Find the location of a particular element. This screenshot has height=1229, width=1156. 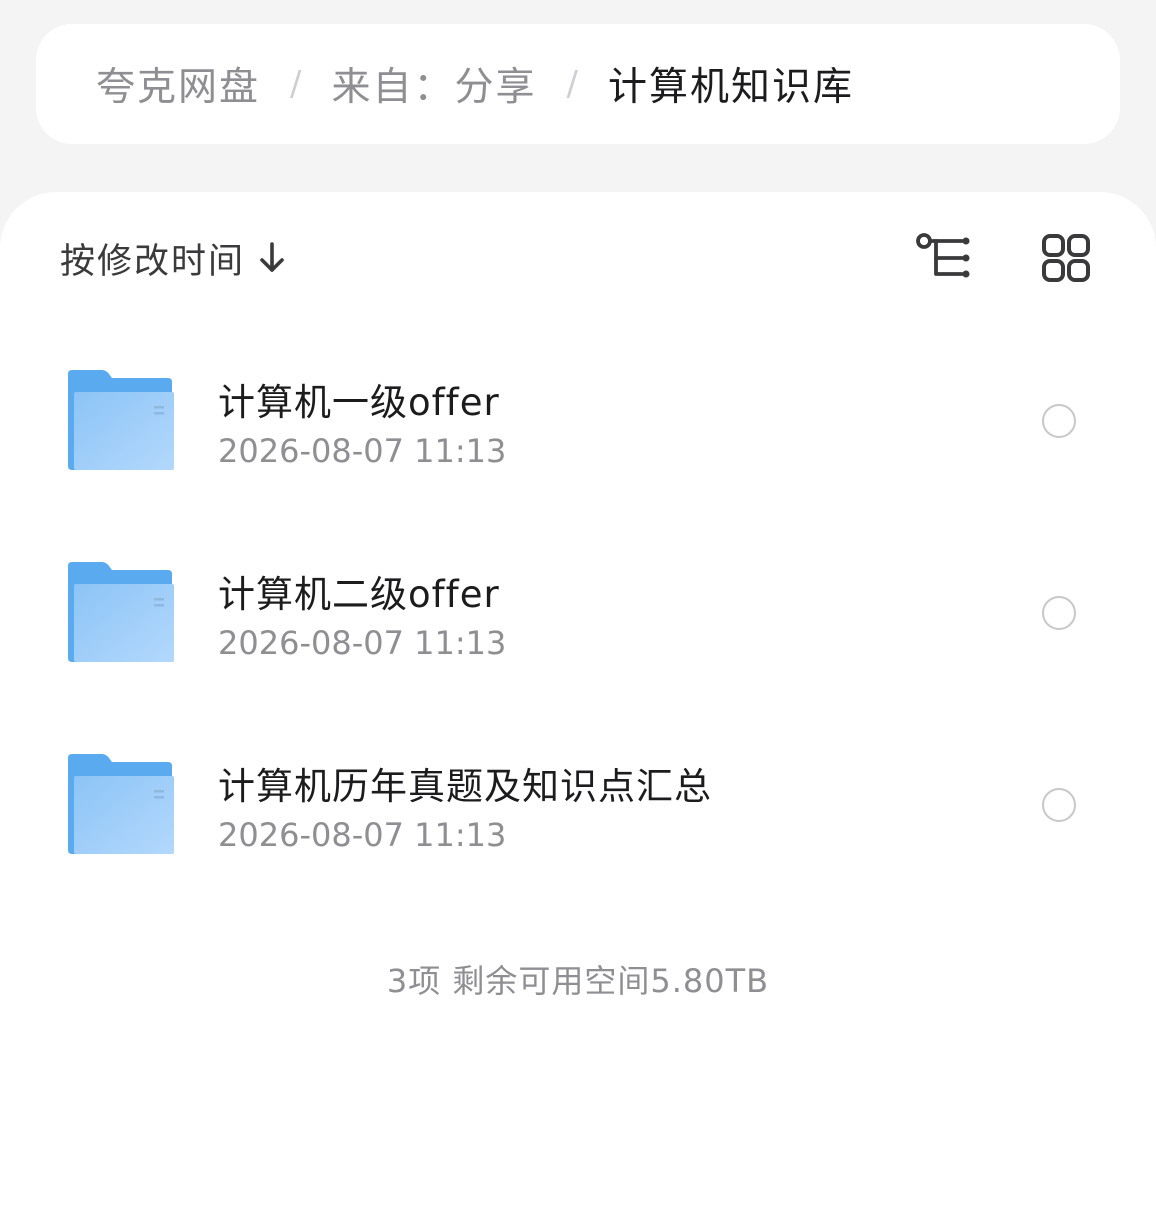

storage-summary: 3项 剩余可用空间5.80TB is located at coordinates (578, 981).